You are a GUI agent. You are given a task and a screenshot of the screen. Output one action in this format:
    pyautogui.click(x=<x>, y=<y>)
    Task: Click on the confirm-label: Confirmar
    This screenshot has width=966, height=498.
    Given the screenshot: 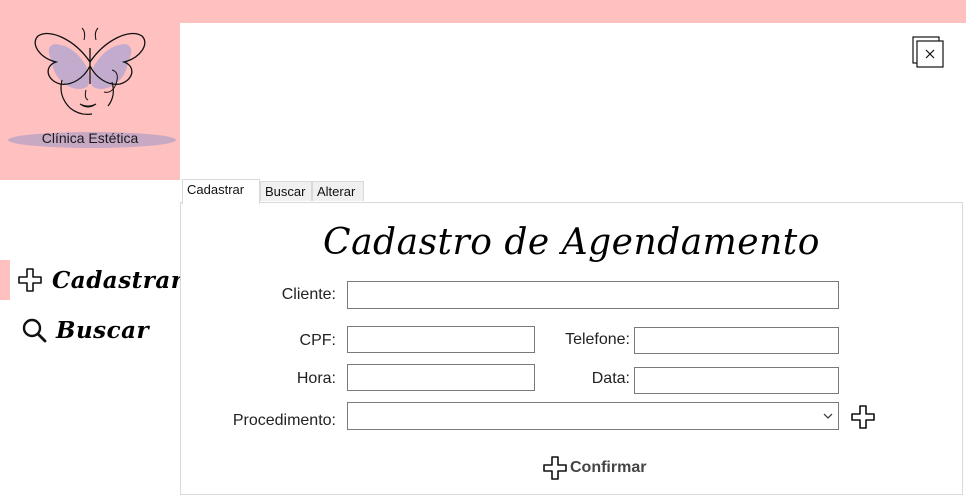 What is the action you would take?
    pyautogui.click(x=608, y=467)
    